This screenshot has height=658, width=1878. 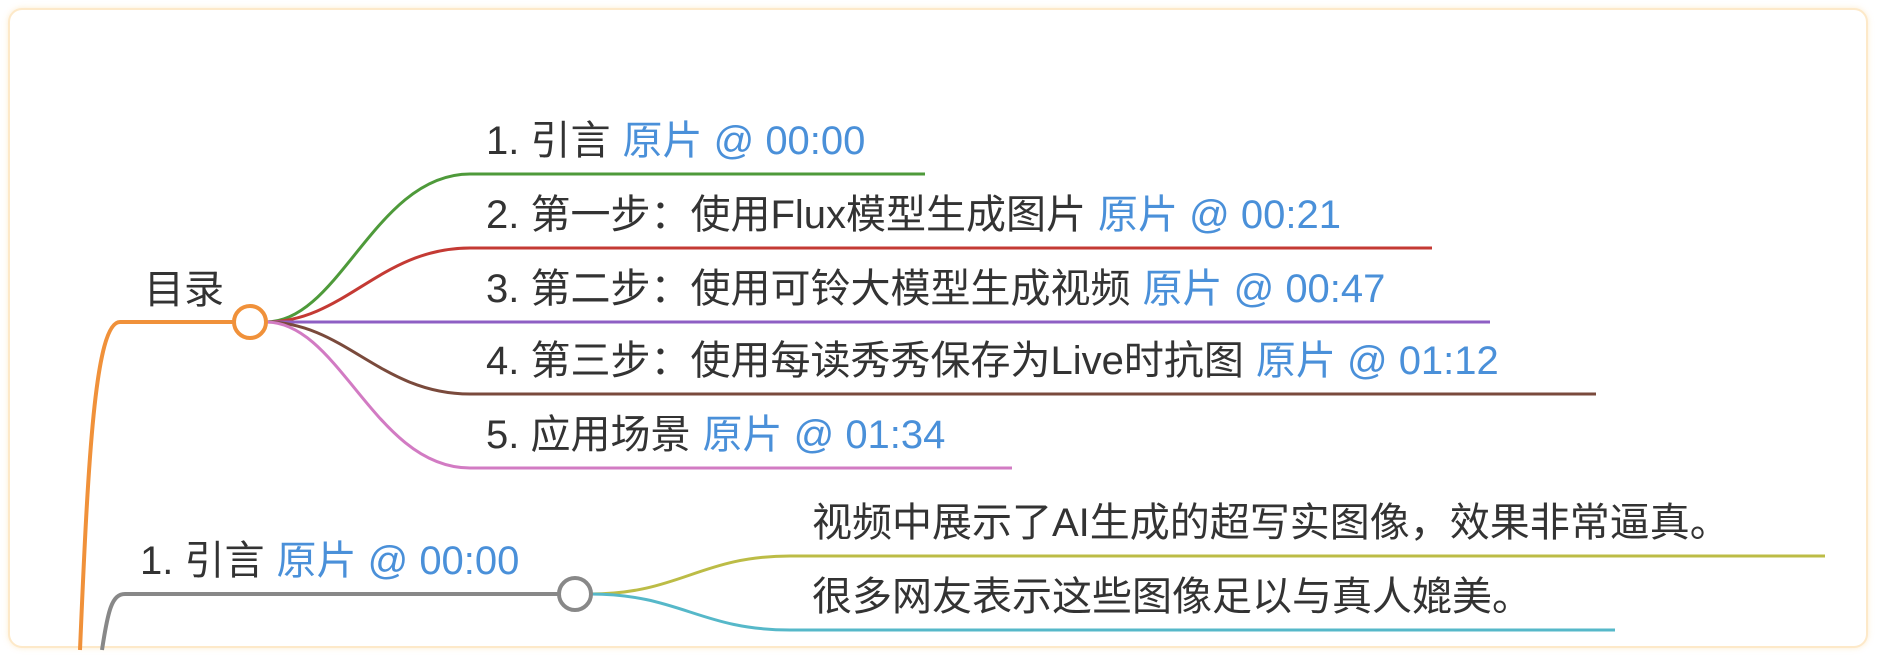 What do you see at coordinates (743, 141) in the screenshot?
I see `toc-item-1-link: 原片 @ 00:00` at bounding box center [743, 141].